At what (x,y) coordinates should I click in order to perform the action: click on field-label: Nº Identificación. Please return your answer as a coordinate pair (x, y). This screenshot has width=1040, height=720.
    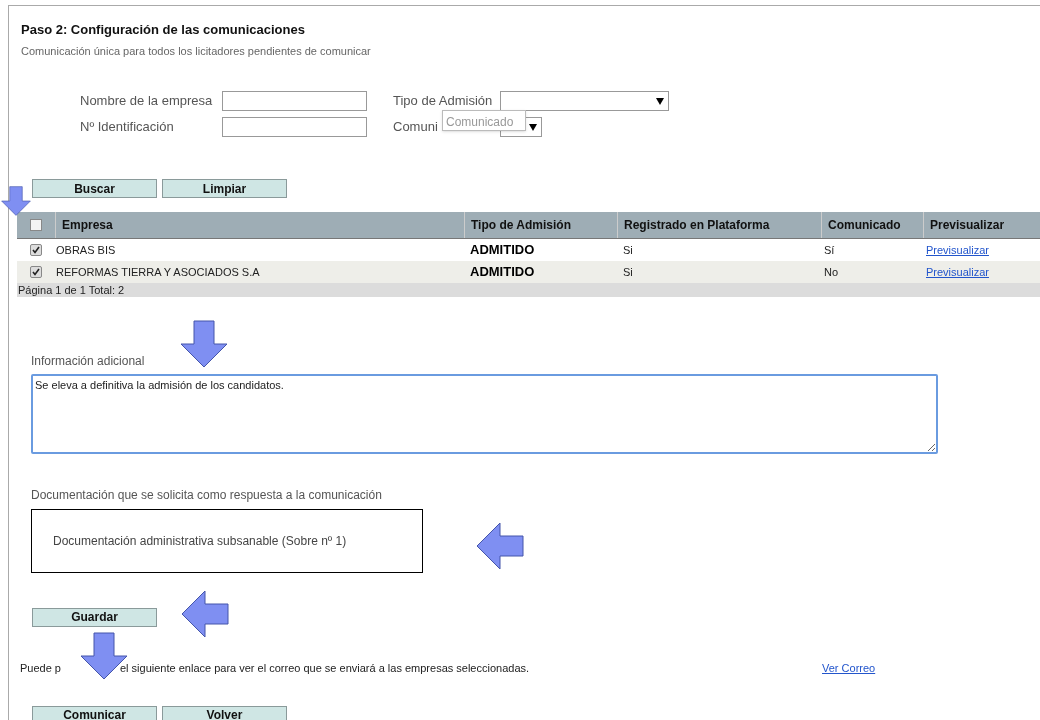
    Looking at the image, I should click on (127, 127).